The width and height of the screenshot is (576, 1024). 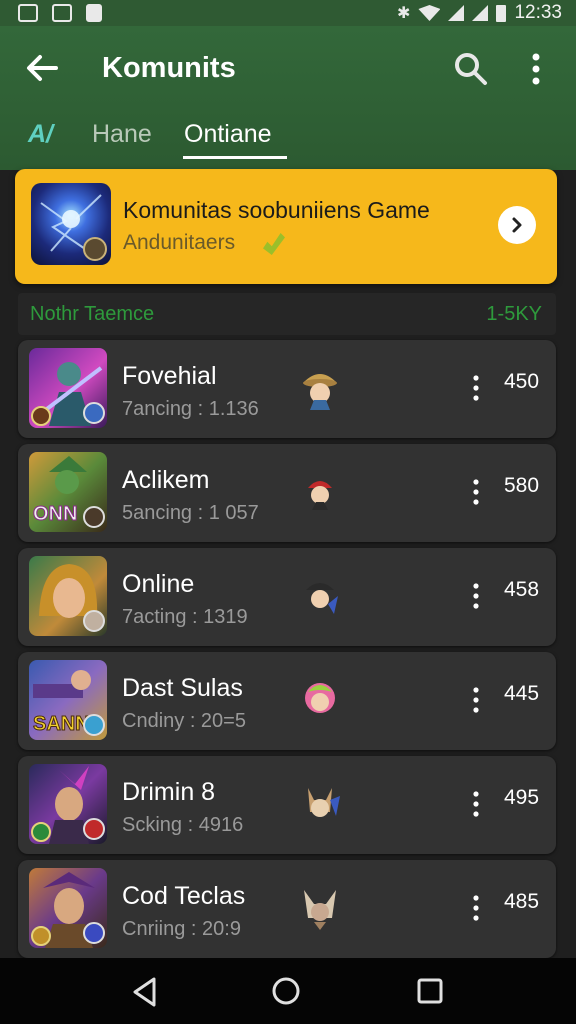 What do you see at coordinates (71, 224) in the screenshot?
I see `featured-game-icon` at bounding box center [71, 224].